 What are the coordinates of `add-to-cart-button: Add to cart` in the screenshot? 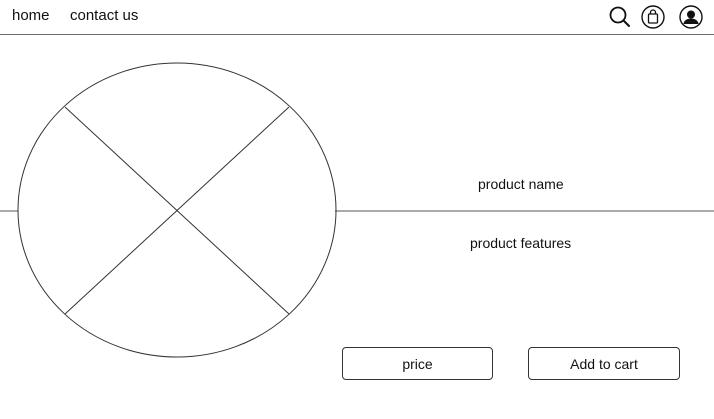 It's located at (604, 363).